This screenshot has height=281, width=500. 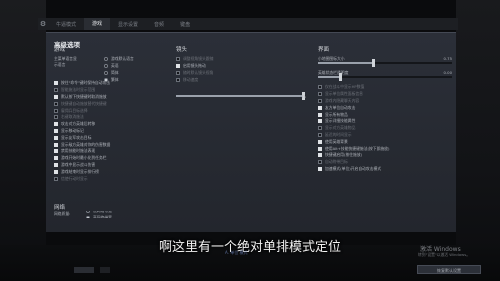 I want to click on reset-defaults-button: 恢复默认设置, so click(x=449, y=269).